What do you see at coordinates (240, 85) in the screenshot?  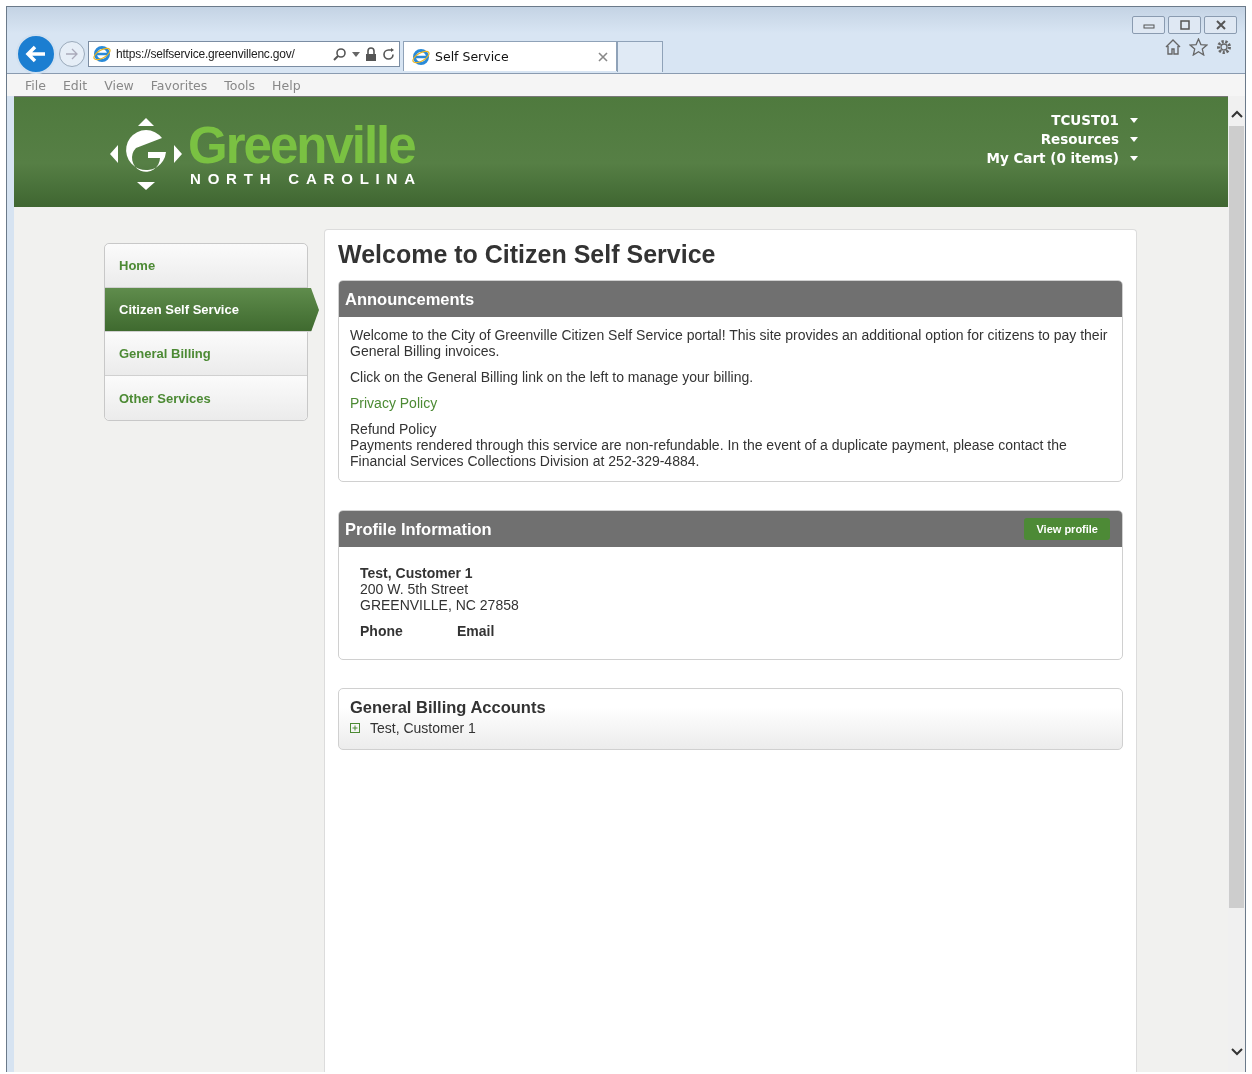 I see `menu-item: Tools` at bounding box center [240, 85].